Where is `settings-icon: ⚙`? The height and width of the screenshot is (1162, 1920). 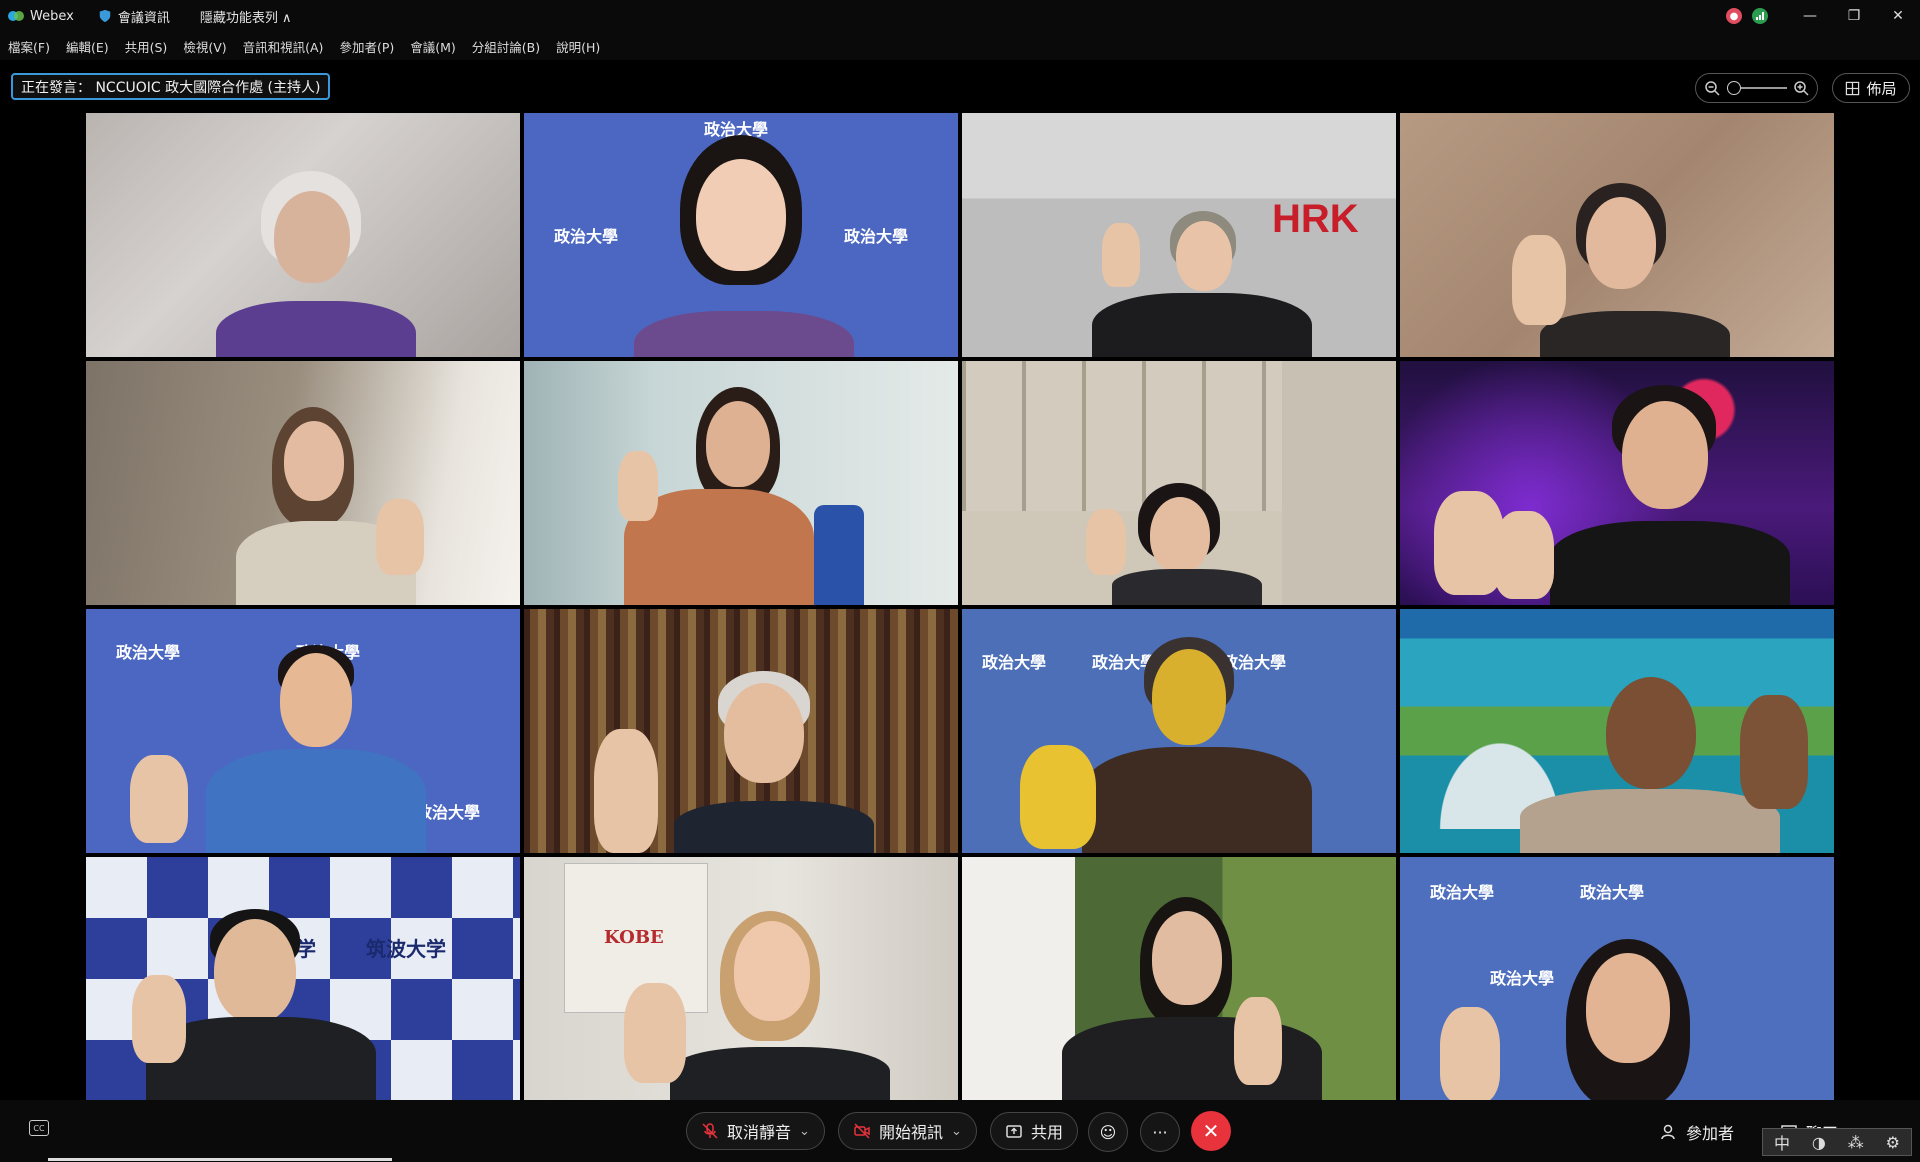
settings-icon: ⚙ is located at coordinates (1893, 1142).